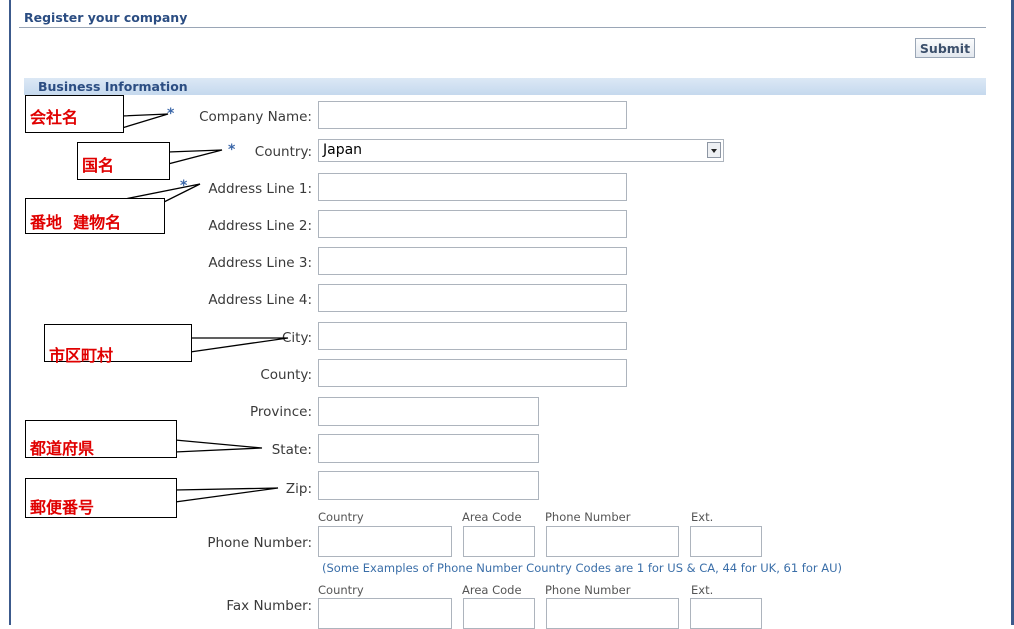 The image size is (1014, 629). What do you see at coordinates (74, 114) in the screenshot?
I see `callout-company-name: 会社名` at bounding box center [74, 114].